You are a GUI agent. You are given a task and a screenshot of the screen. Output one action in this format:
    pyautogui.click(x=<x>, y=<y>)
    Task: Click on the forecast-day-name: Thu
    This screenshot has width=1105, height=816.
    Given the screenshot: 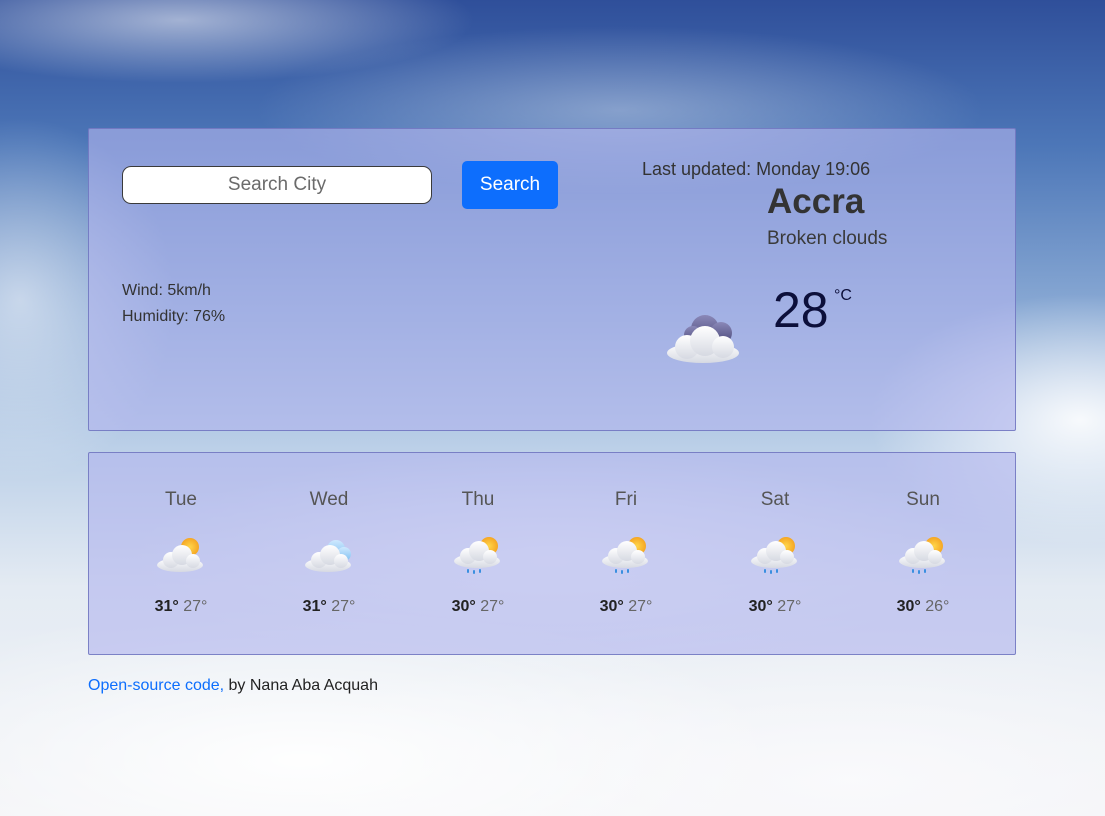 What is the action you would take?
    pyautogui.click(x=478, y=499)
    